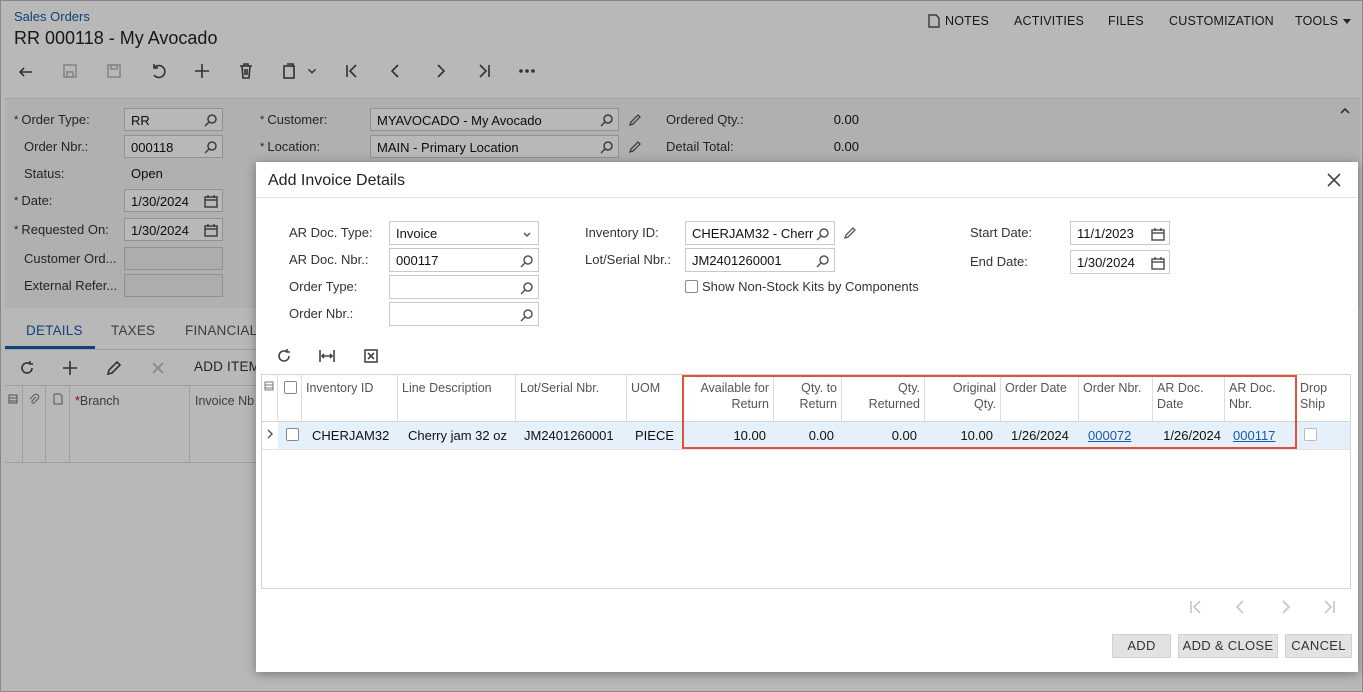 The image size is (1363, 692). Describe the element at coordinates (810, 286) in the screenshot. I see `show-nonstock-label: Show Non-Stock Kits by Components` at that location.